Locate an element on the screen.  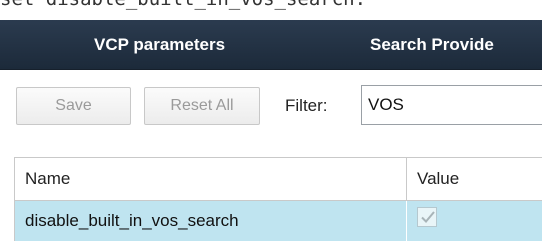
value-checkbox is located at coordinates (427, 217).